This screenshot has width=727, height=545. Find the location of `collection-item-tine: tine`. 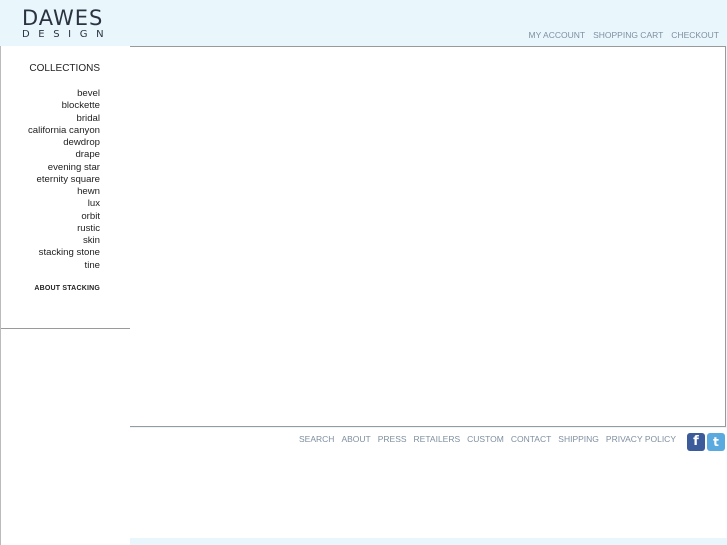

collection-item-tine: tine is located at coordinates (64, 266).